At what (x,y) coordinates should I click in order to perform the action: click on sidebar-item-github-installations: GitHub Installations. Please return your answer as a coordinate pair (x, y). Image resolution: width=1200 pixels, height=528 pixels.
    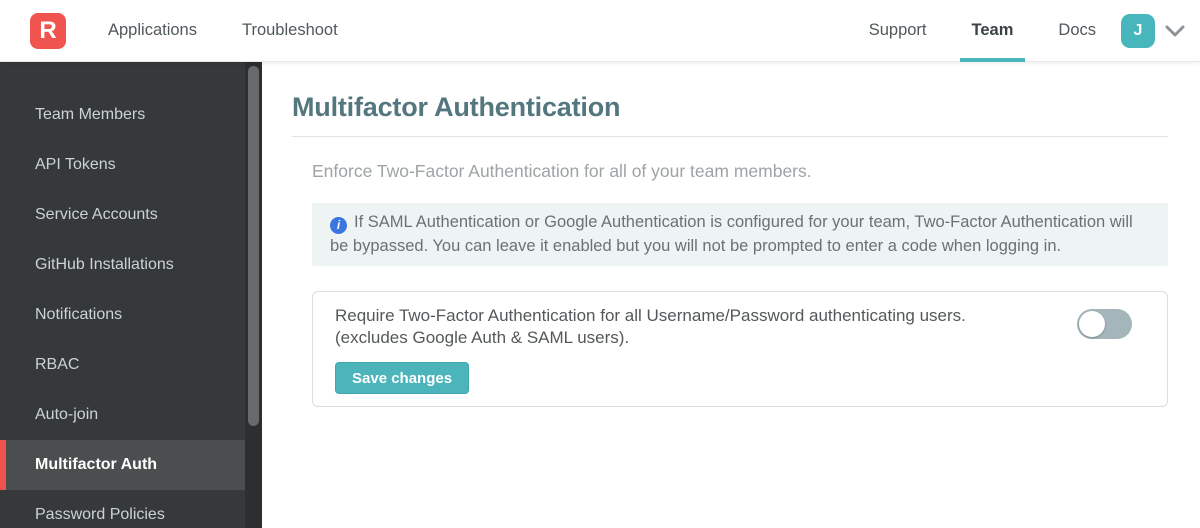
    Looking at the image, I should click on (131, 265).